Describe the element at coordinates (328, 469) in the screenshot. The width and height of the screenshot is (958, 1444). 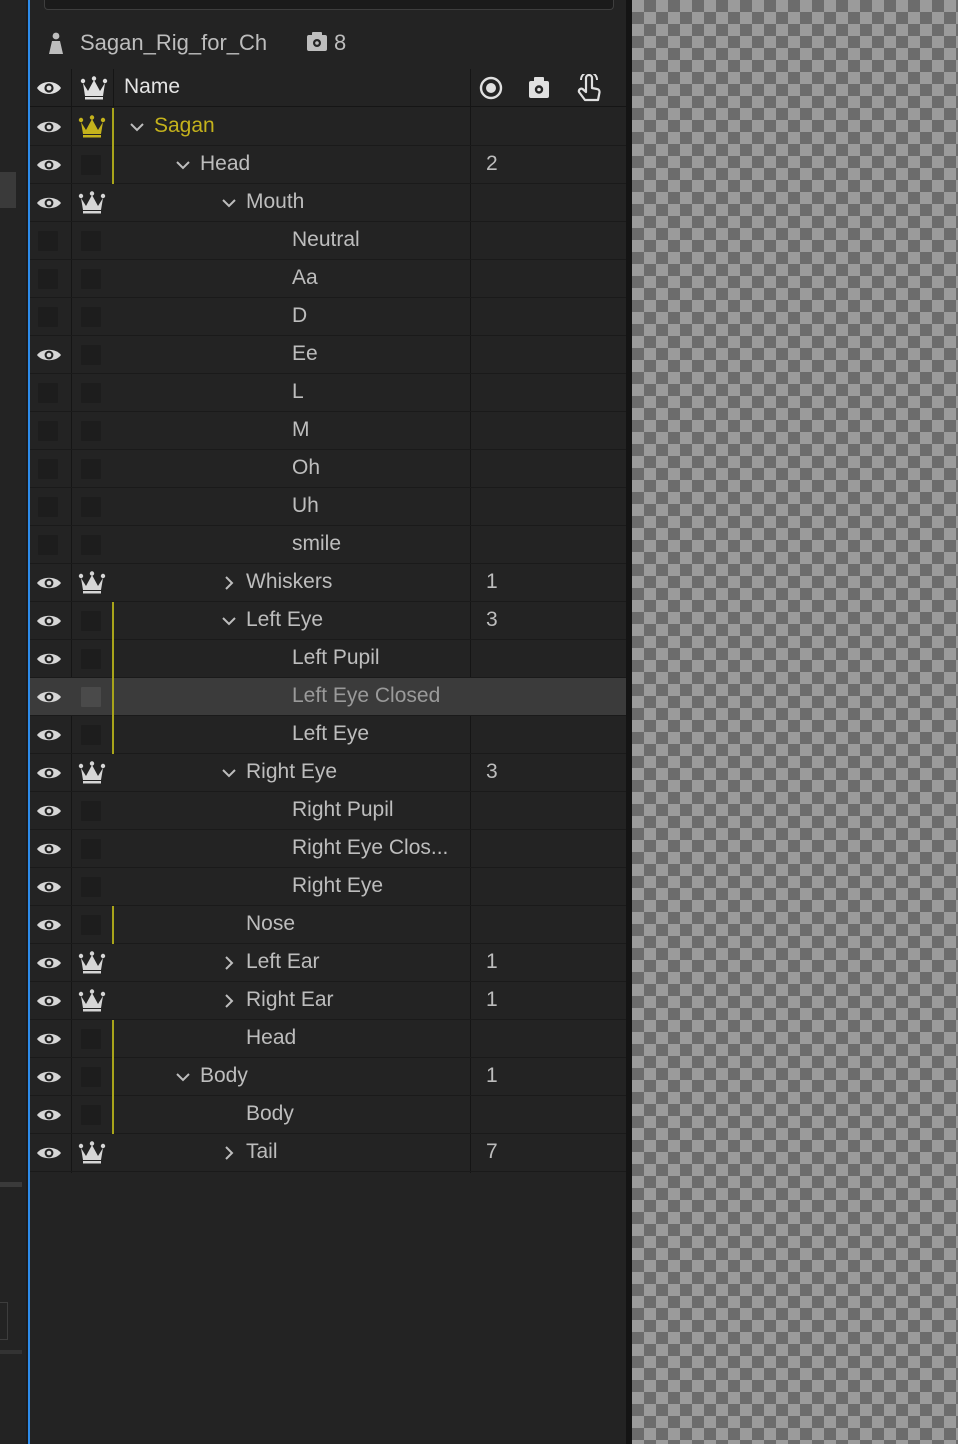
I see `layer-row: Oh` at that location.